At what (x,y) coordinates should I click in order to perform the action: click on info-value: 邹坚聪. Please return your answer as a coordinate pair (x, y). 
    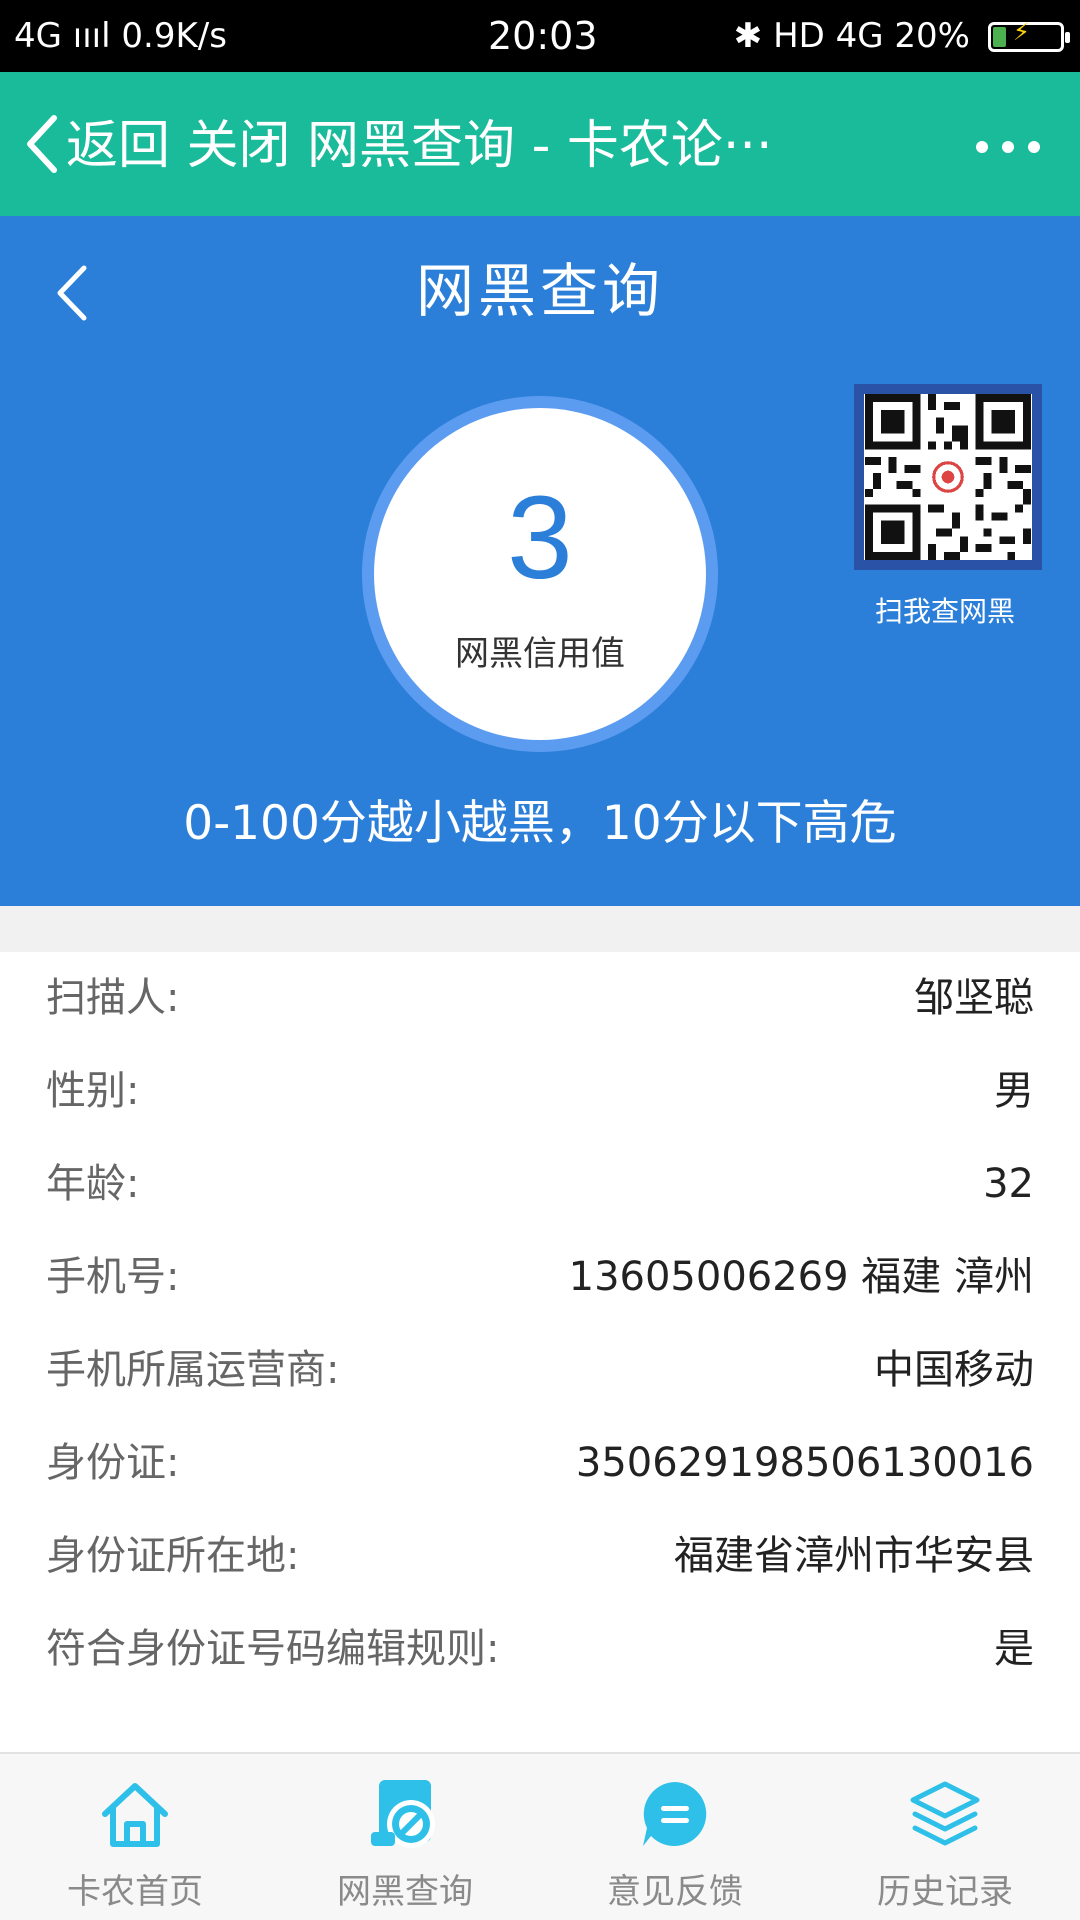
    Looking at the image, I should click on (974, 998).